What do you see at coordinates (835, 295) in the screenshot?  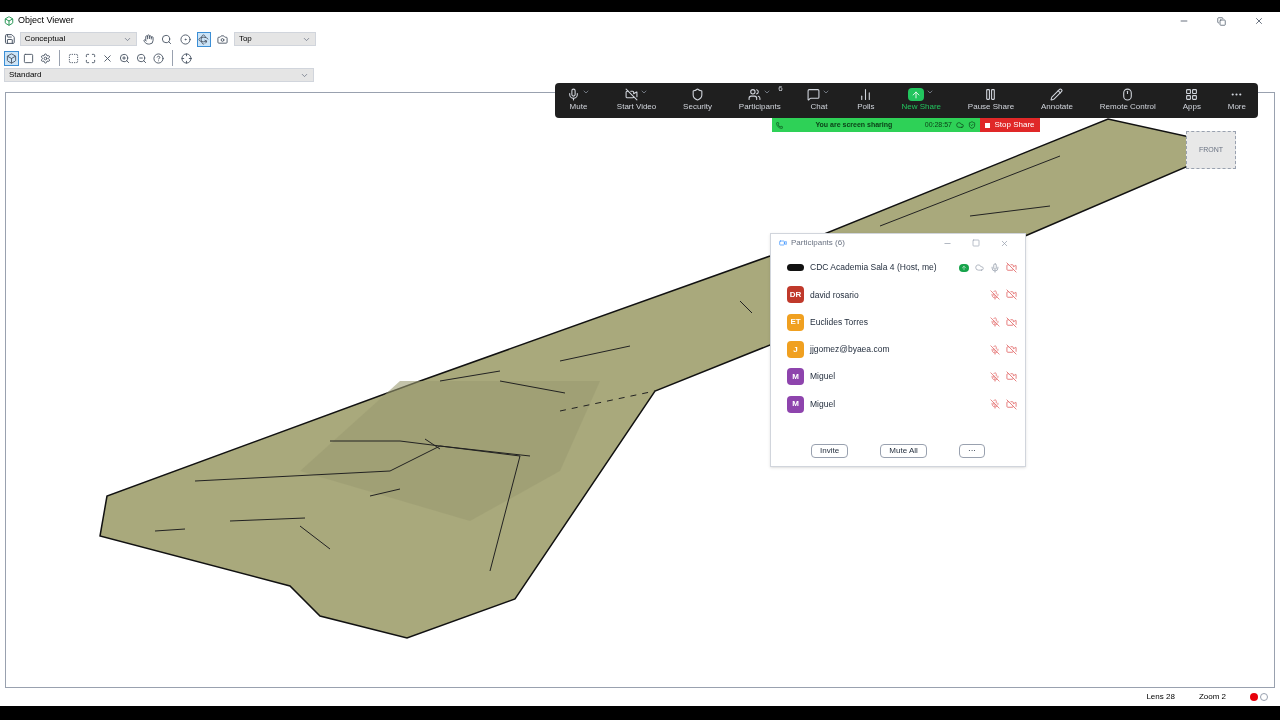 I see `participant-name: david rosario` at bounding box center [835, 295].